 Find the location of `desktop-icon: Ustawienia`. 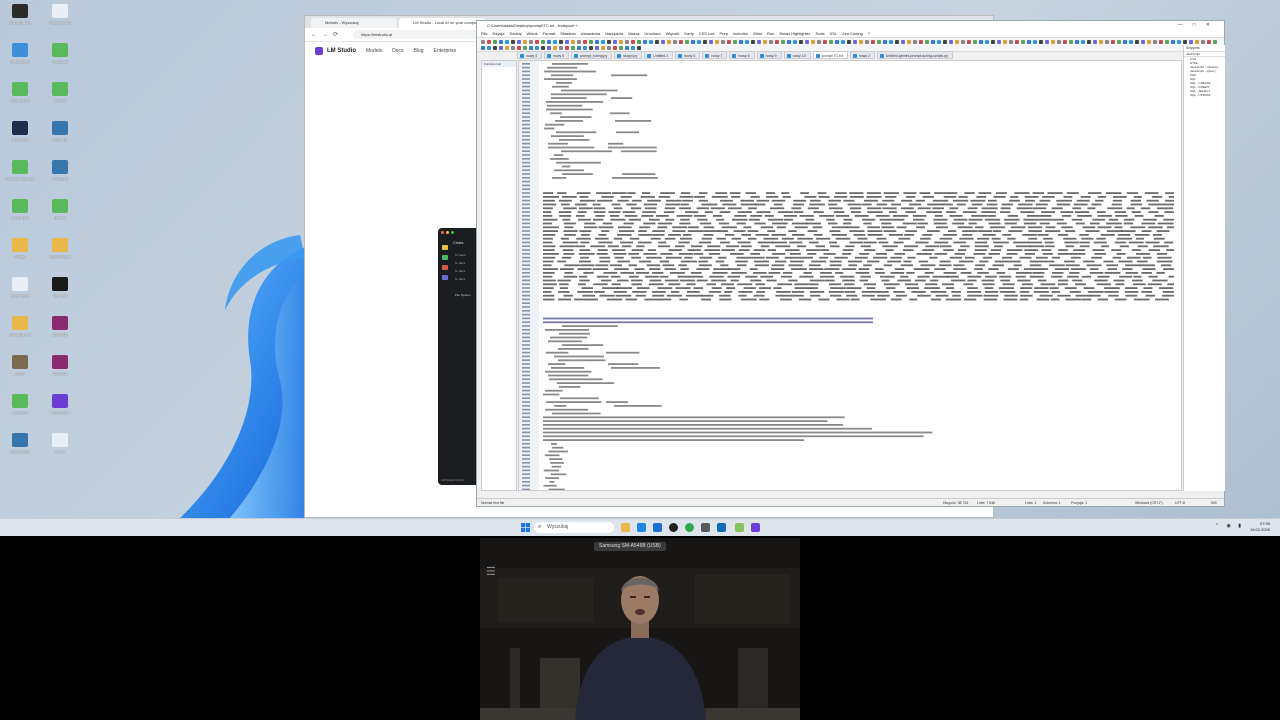

desktop-icon: Ustawienia is located at coordinates (20, 295).